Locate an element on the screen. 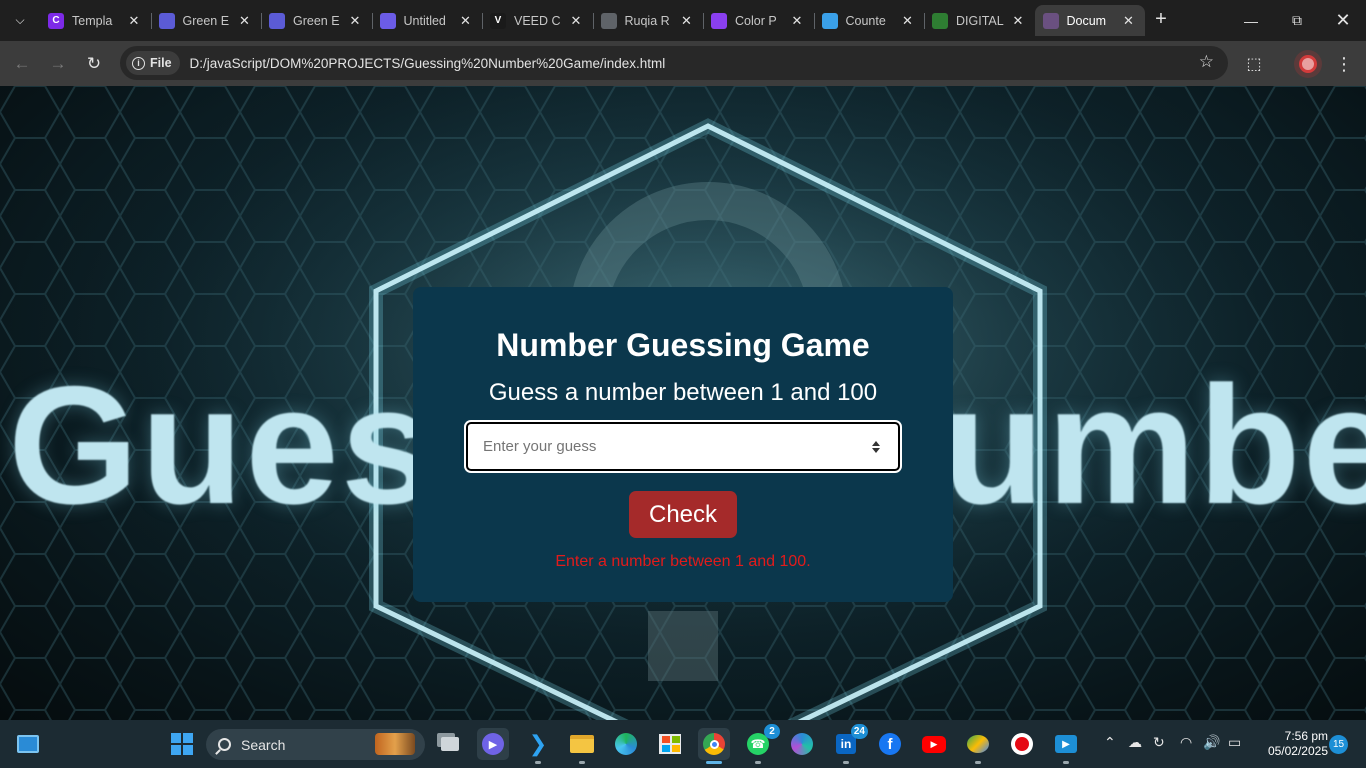  document-favicon-icon is located at coordinates (1050, 20).